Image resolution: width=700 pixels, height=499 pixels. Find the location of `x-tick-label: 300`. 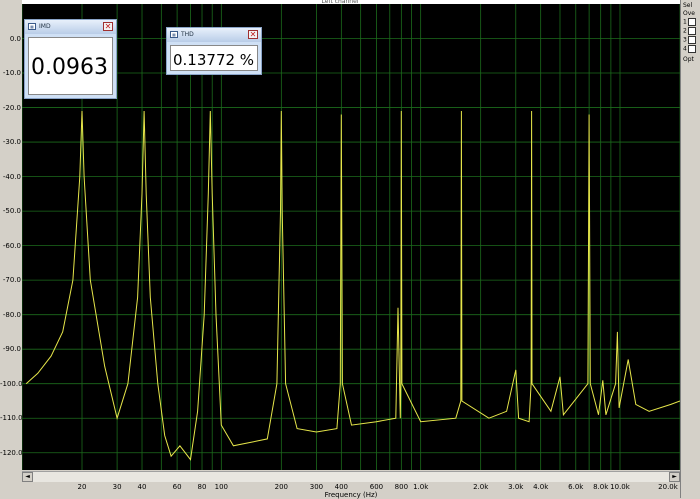

x-tick-label: 300 is located at coordinates (316, 487).